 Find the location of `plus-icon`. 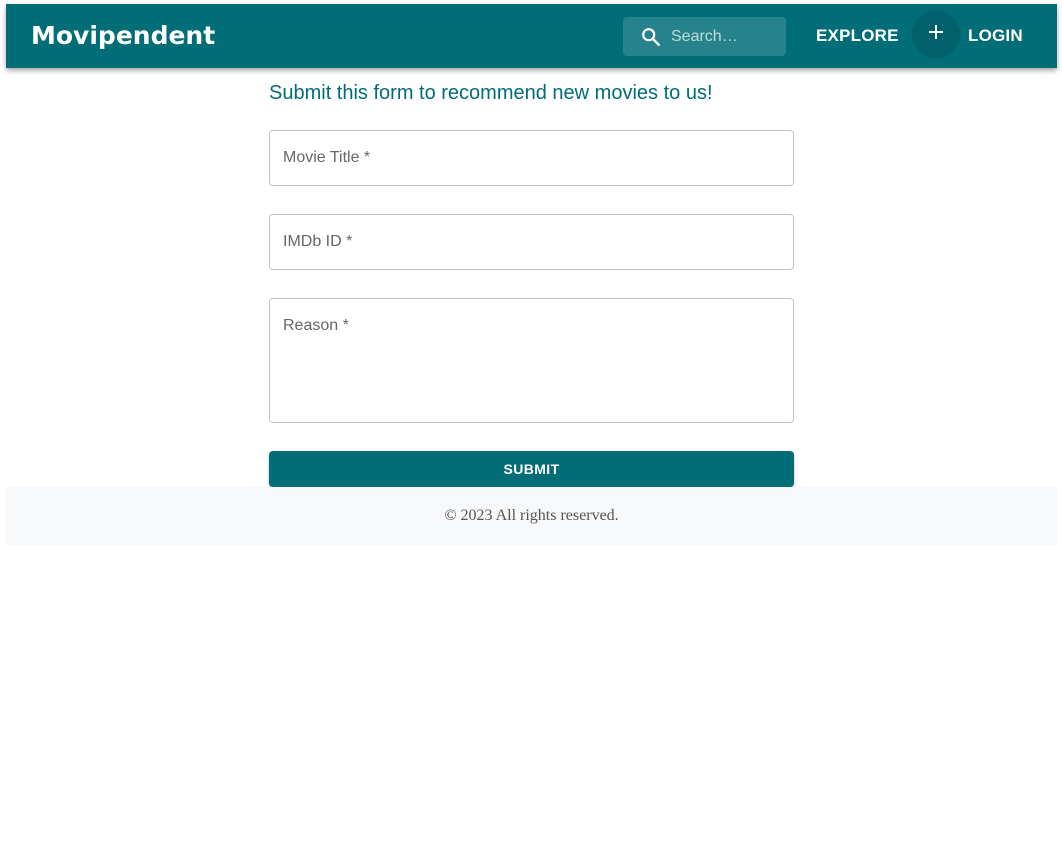

plus-icon is located at coordinates (936, 32).